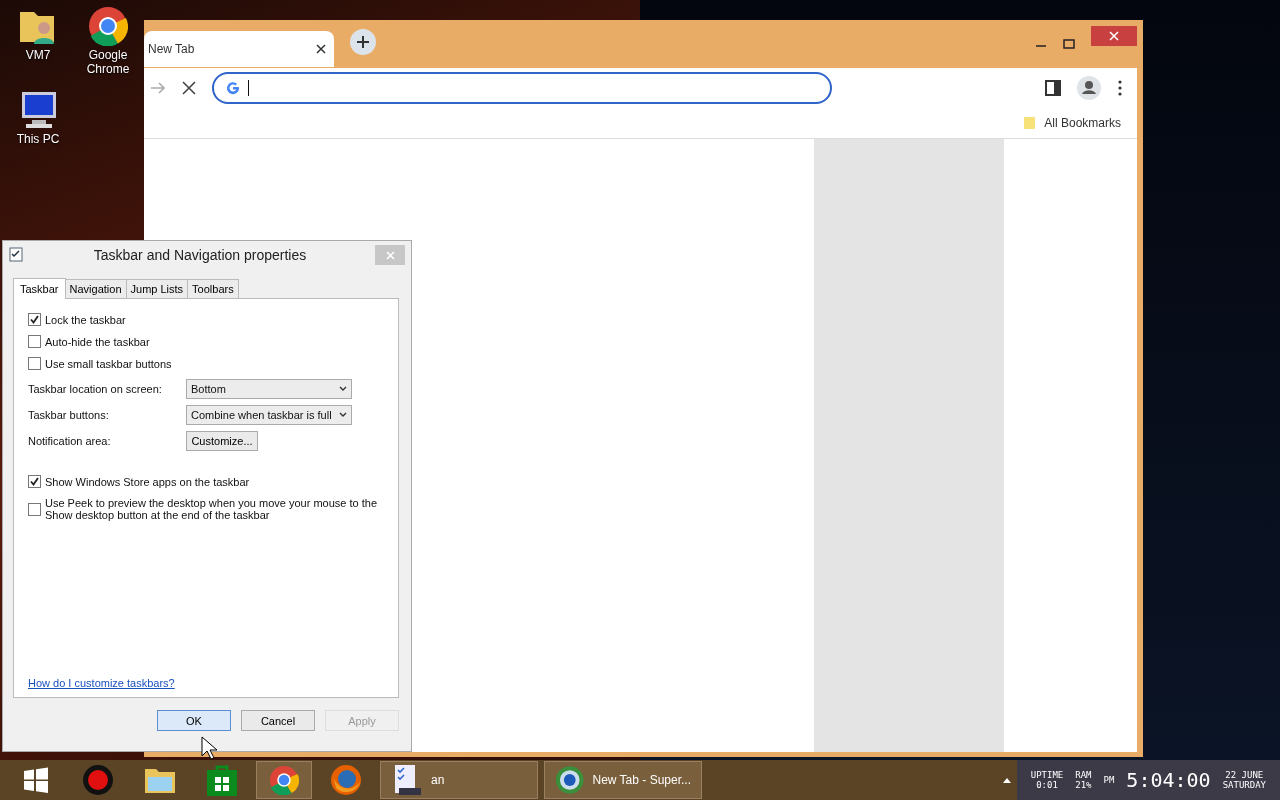 The image size is (1280, 800). Describe the element at coordinates (69, 415) in the screenshot. I see `setting-label: Taskbar buttons:` at that location.